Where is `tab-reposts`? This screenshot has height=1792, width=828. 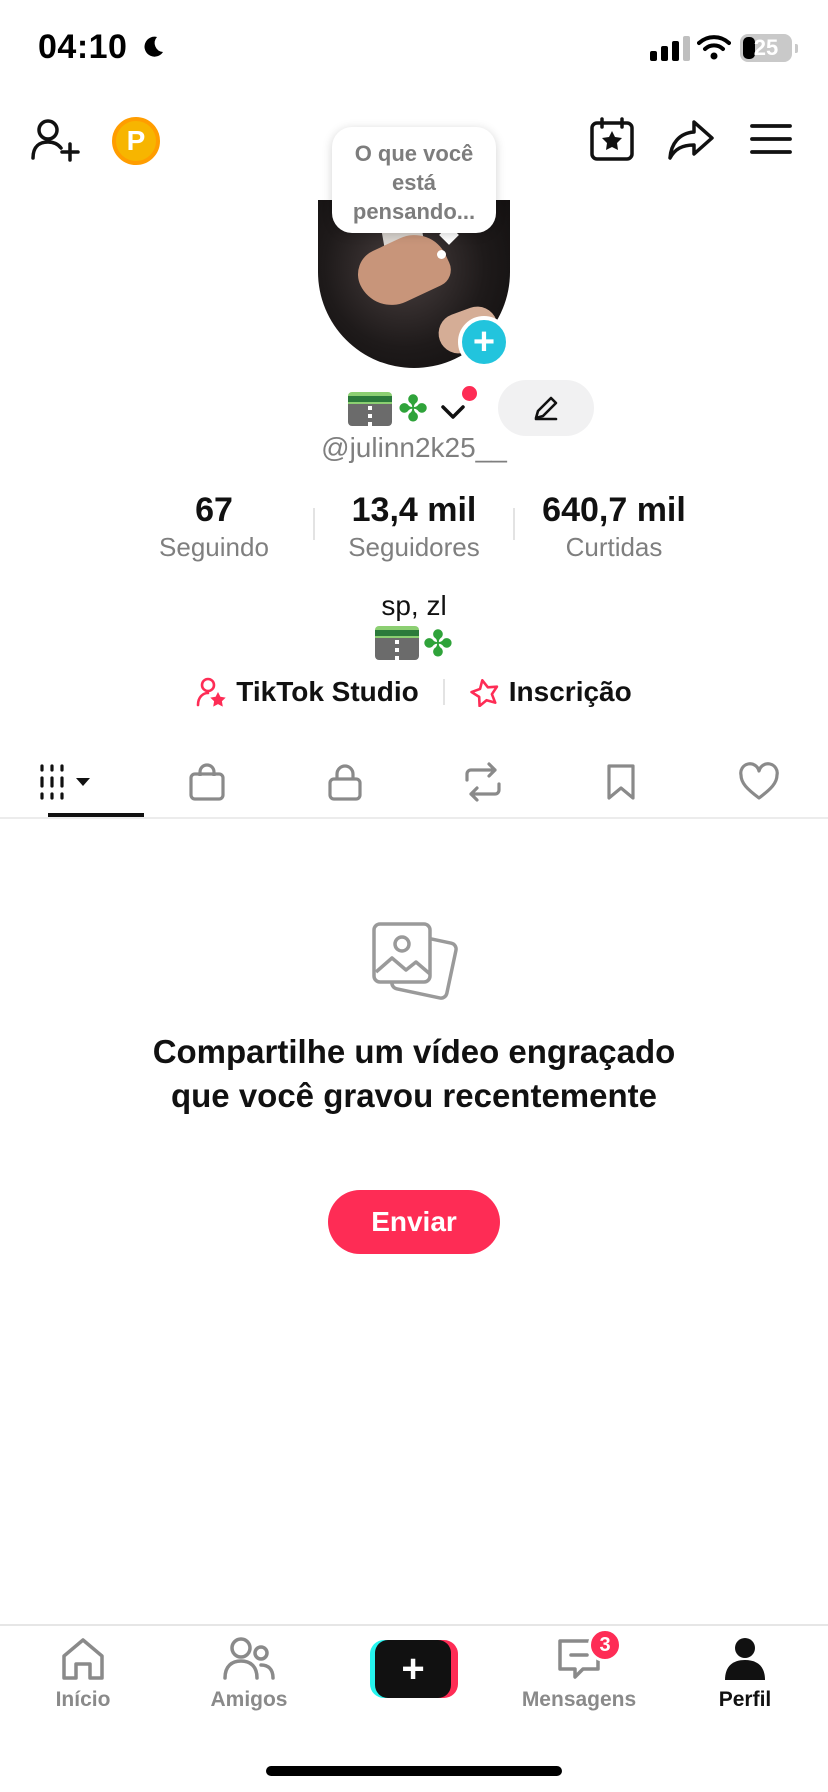
tab-reposts is located at coordinates (483, 782).